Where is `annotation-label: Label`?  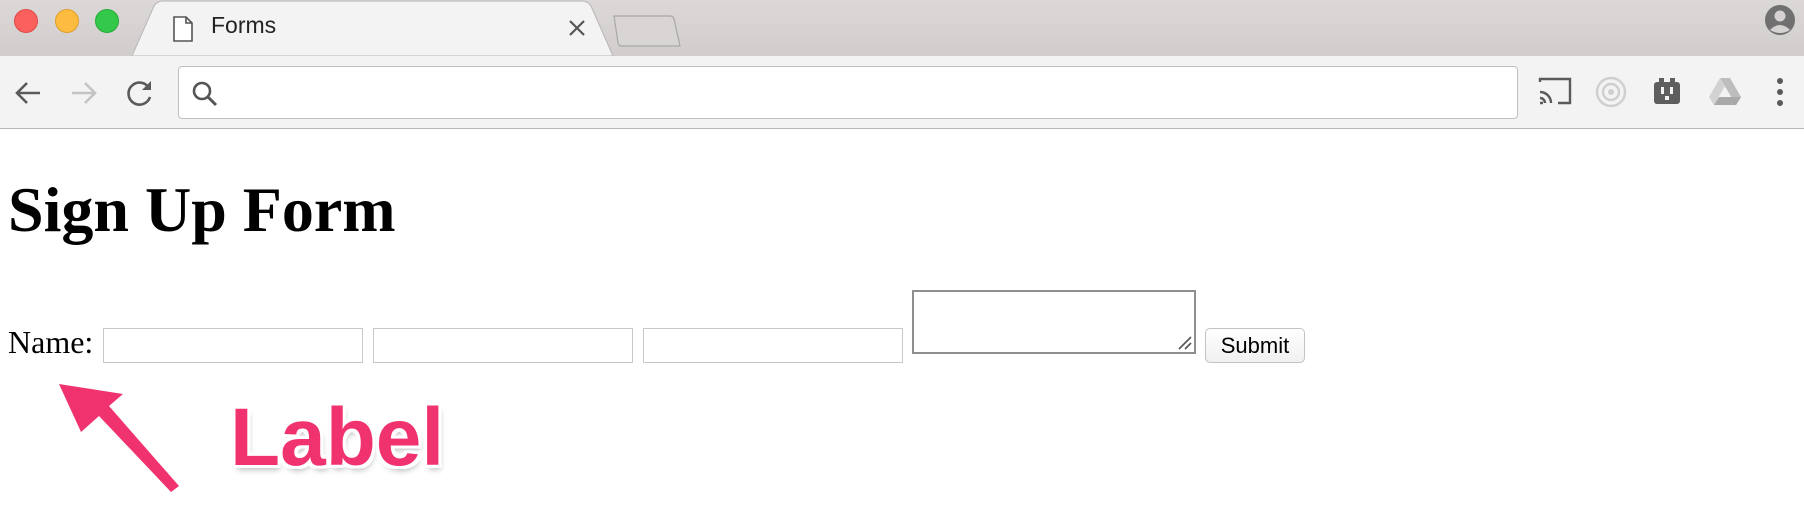
annotation-label: Label is located at coordinates (337, 437).